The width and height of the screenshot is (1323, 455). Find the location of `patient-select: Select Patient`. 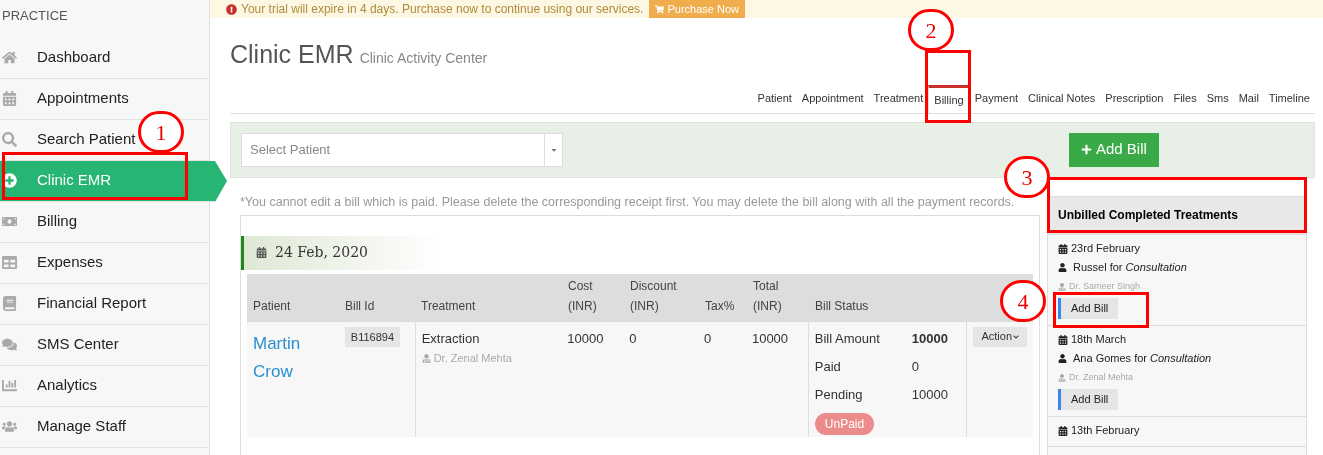

patient-select: Select Patient is located at coordinates (402, 149).